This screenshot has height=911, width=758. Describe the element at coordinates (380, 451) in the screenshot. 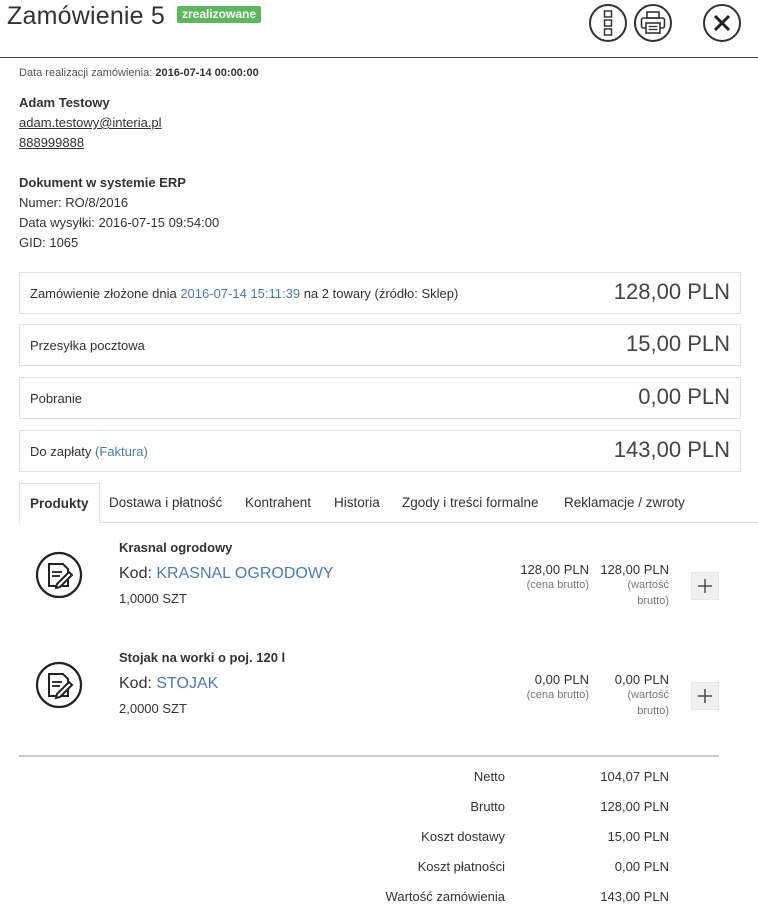

I see `due-box: Do zapłaty (Faktura) 143,00 PLN` at that location.